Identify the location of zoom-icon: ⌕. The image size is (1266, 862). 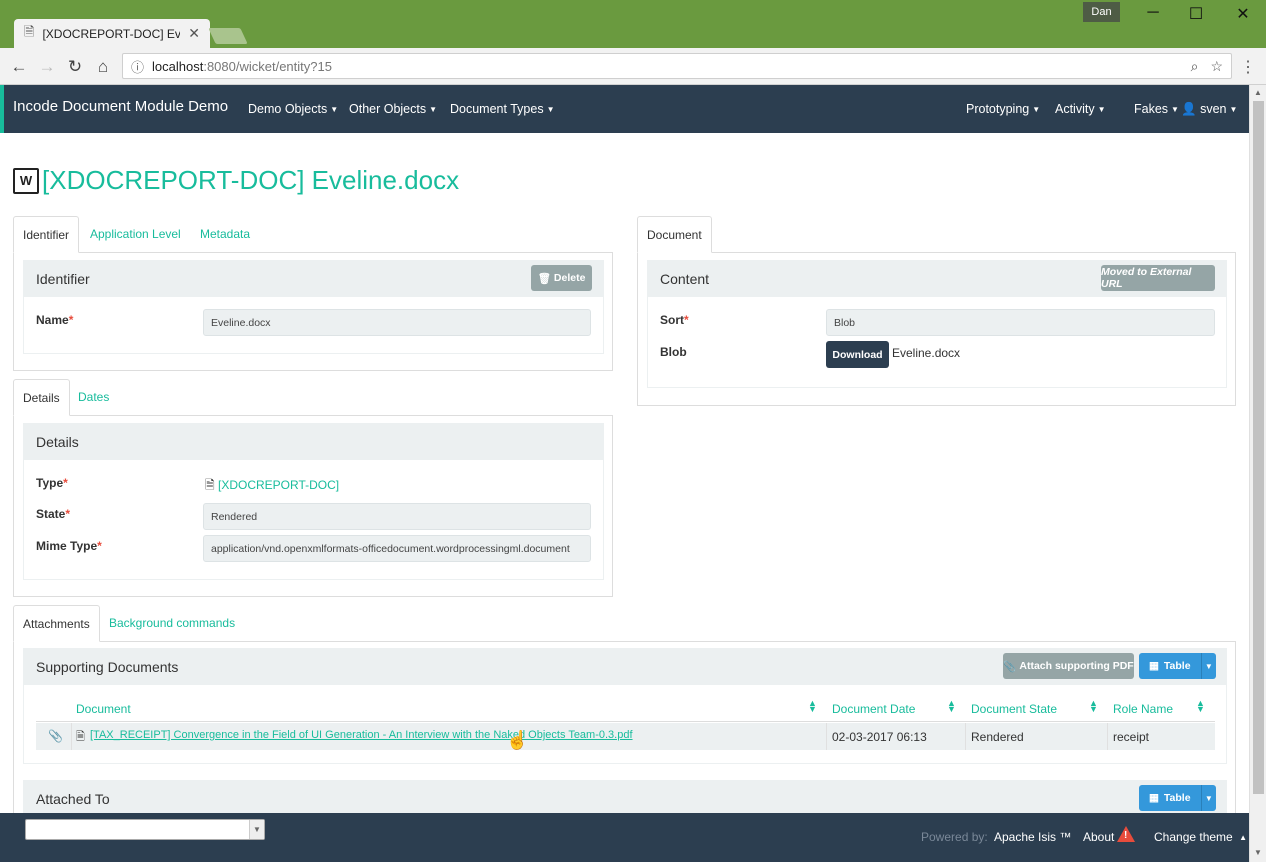
(1195, 66).